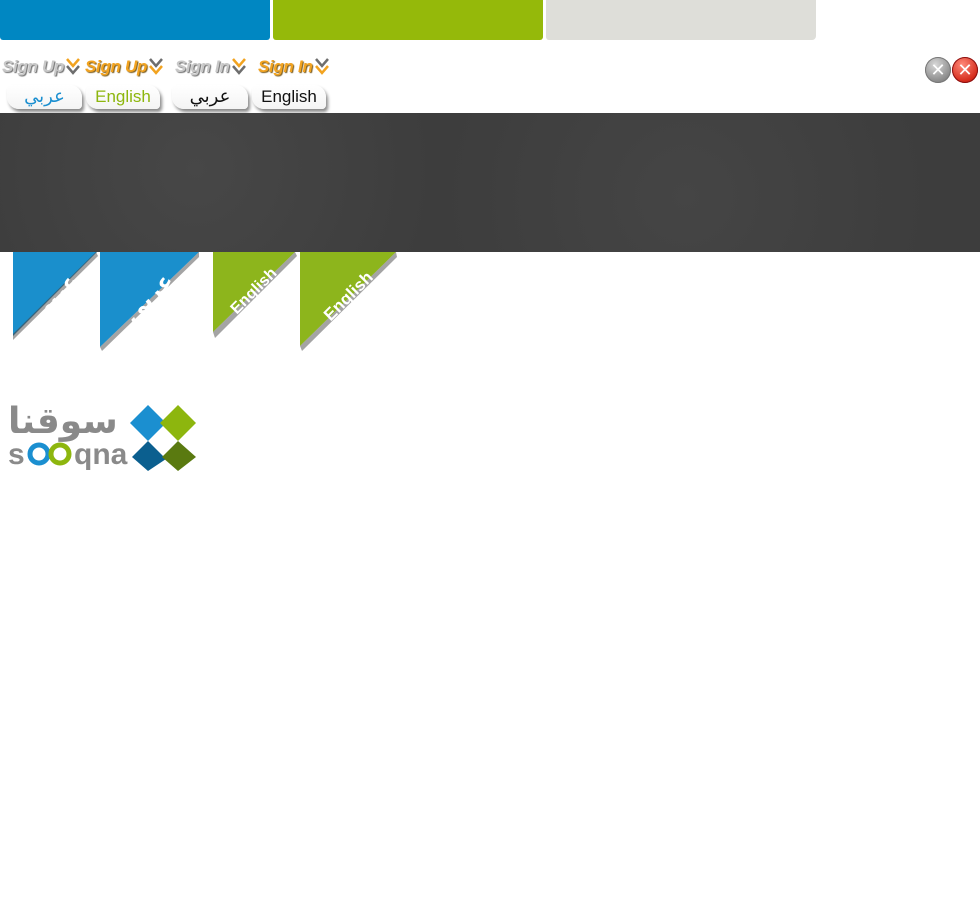 The width and height of the screenshot is (980, 900). Describe the element at coordinates (63, 421) in the screenshot. I see `logo-arabic-text: سوقنا` at that location.